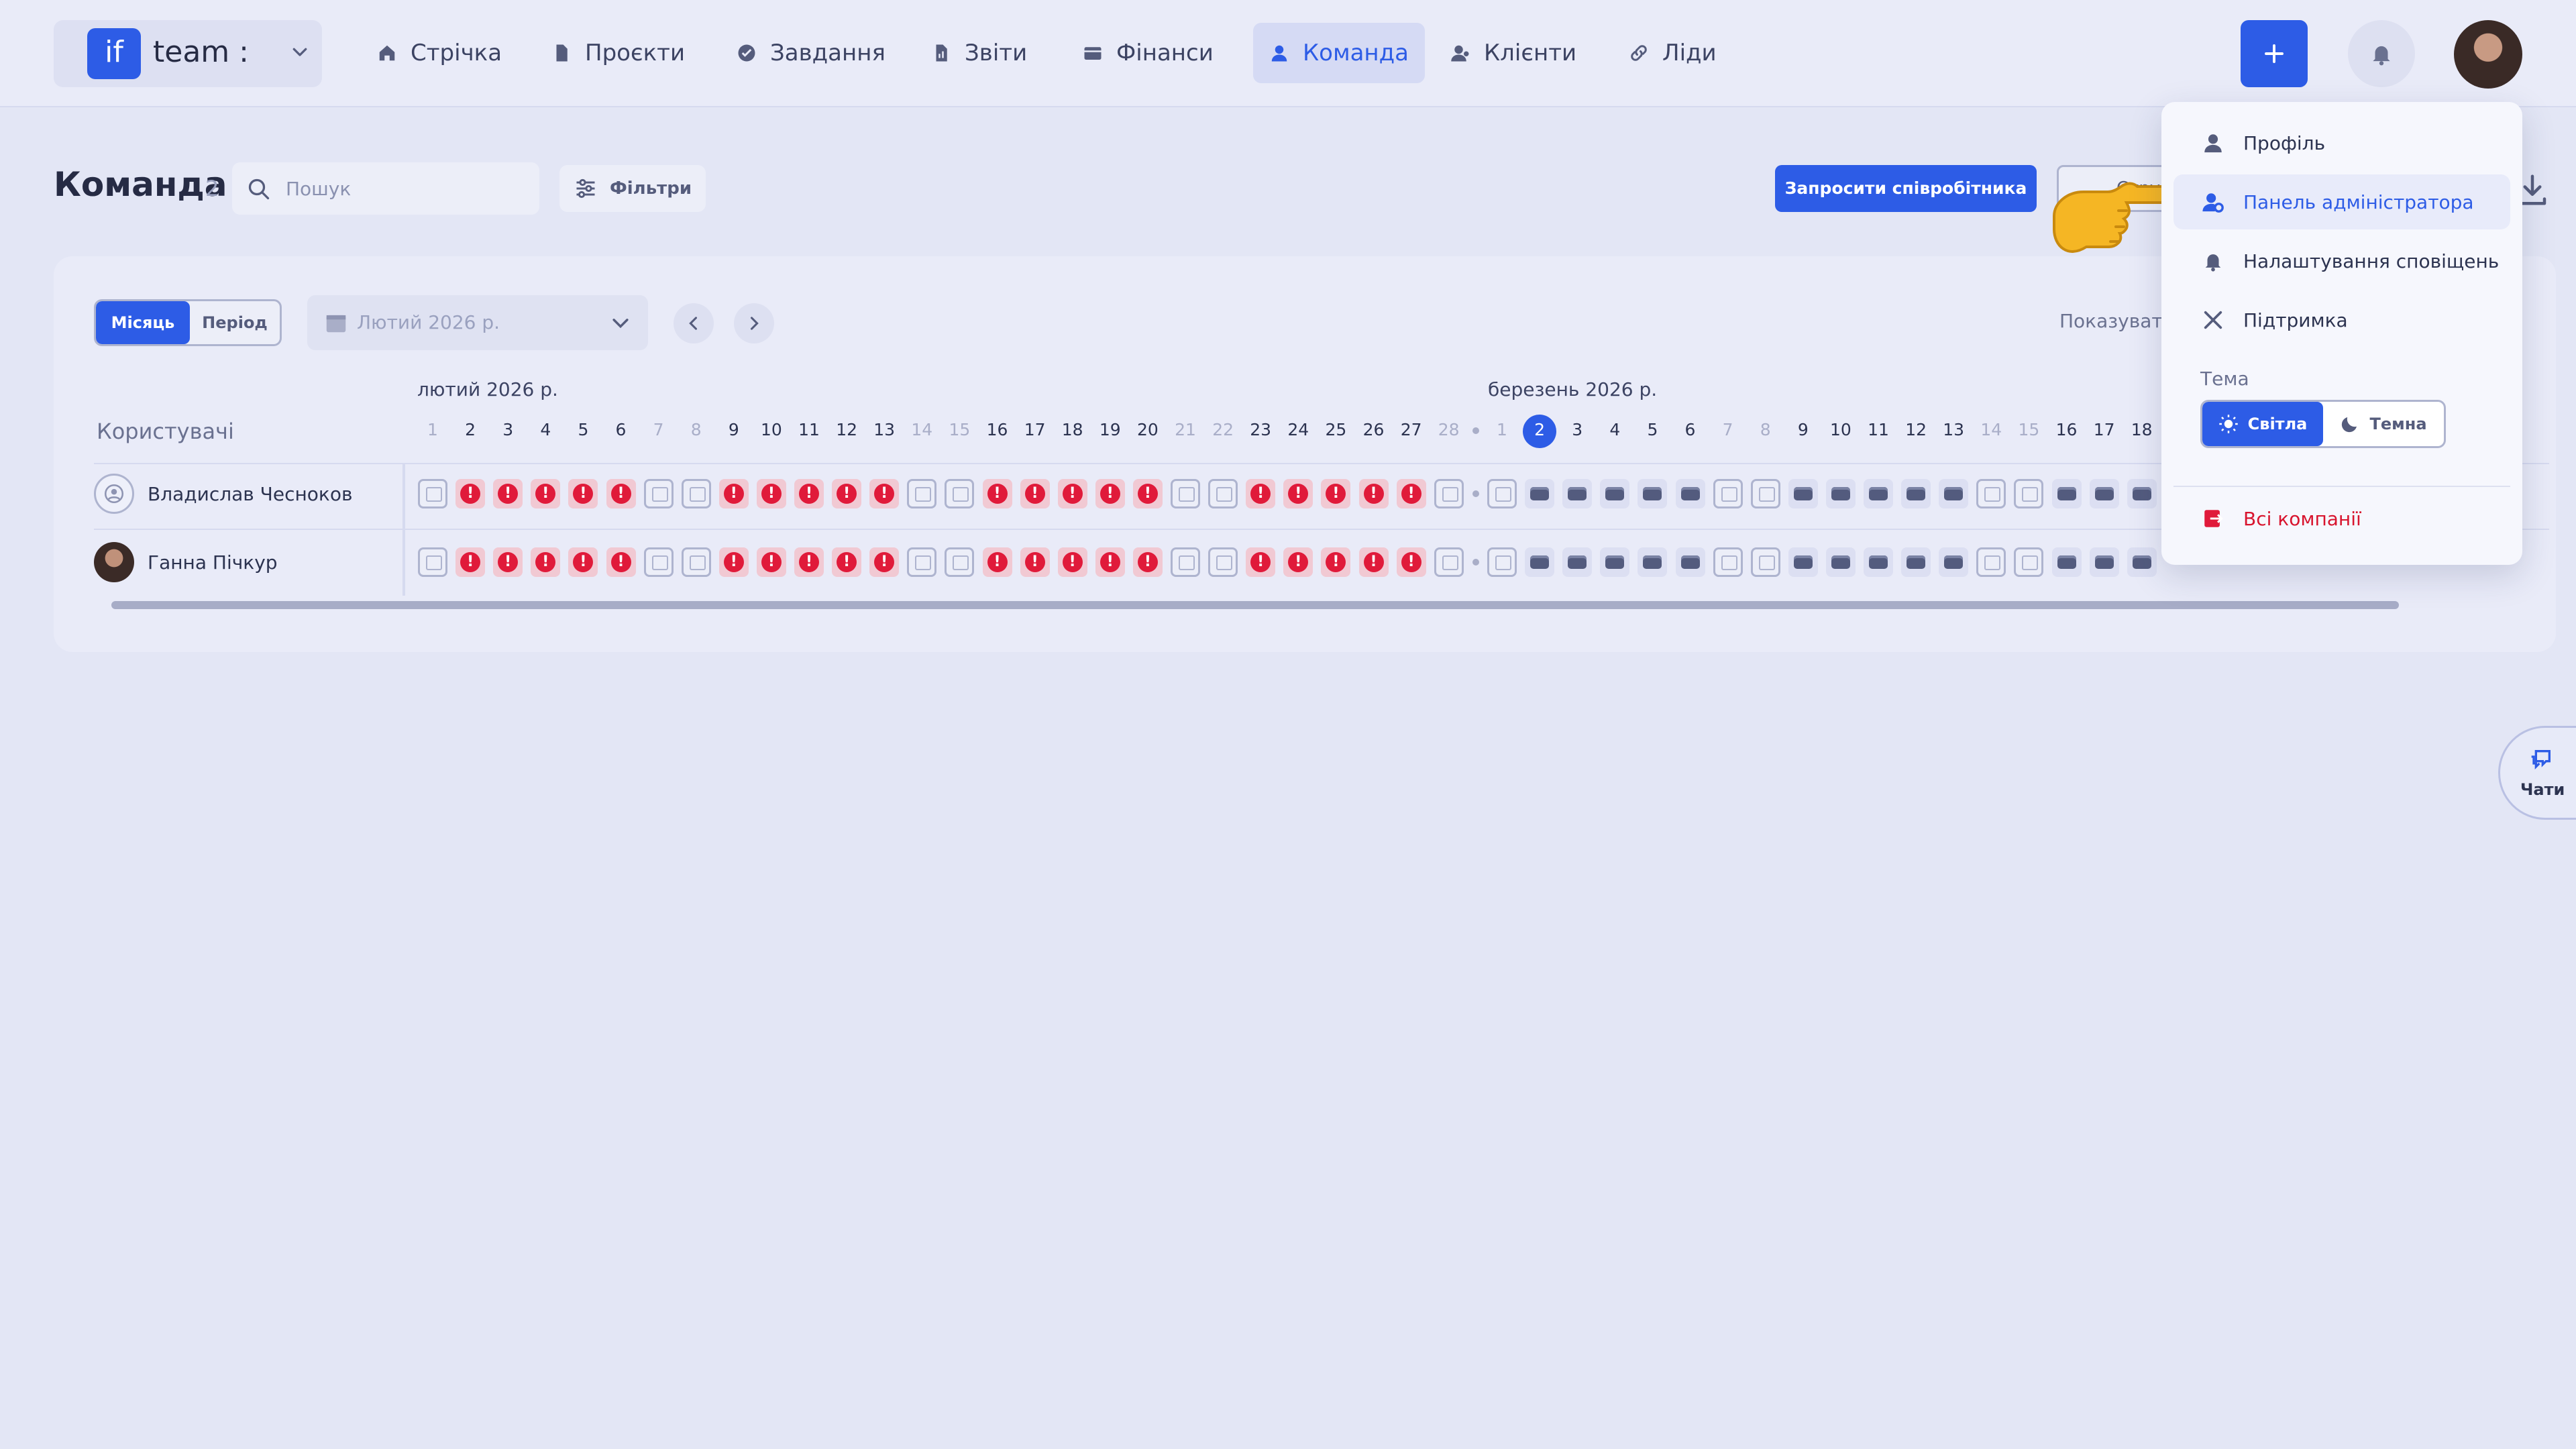 The height and width of the screenshot is (1449, 2576). What do you see at coordinates (1906, 188) in the screenshot?
I see `invite-employee-button: Запросити співробітника` at bounding box center [1906, 188].